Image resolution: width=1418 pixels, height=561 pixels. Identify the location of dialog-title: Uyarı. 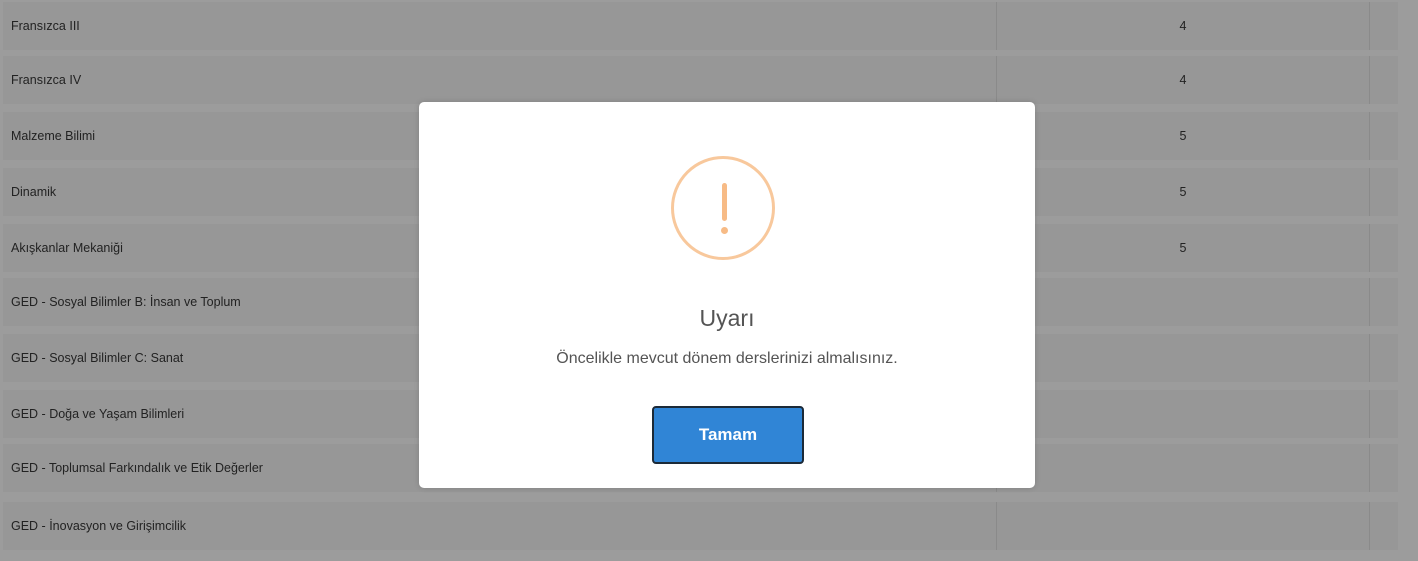
(727, 318).